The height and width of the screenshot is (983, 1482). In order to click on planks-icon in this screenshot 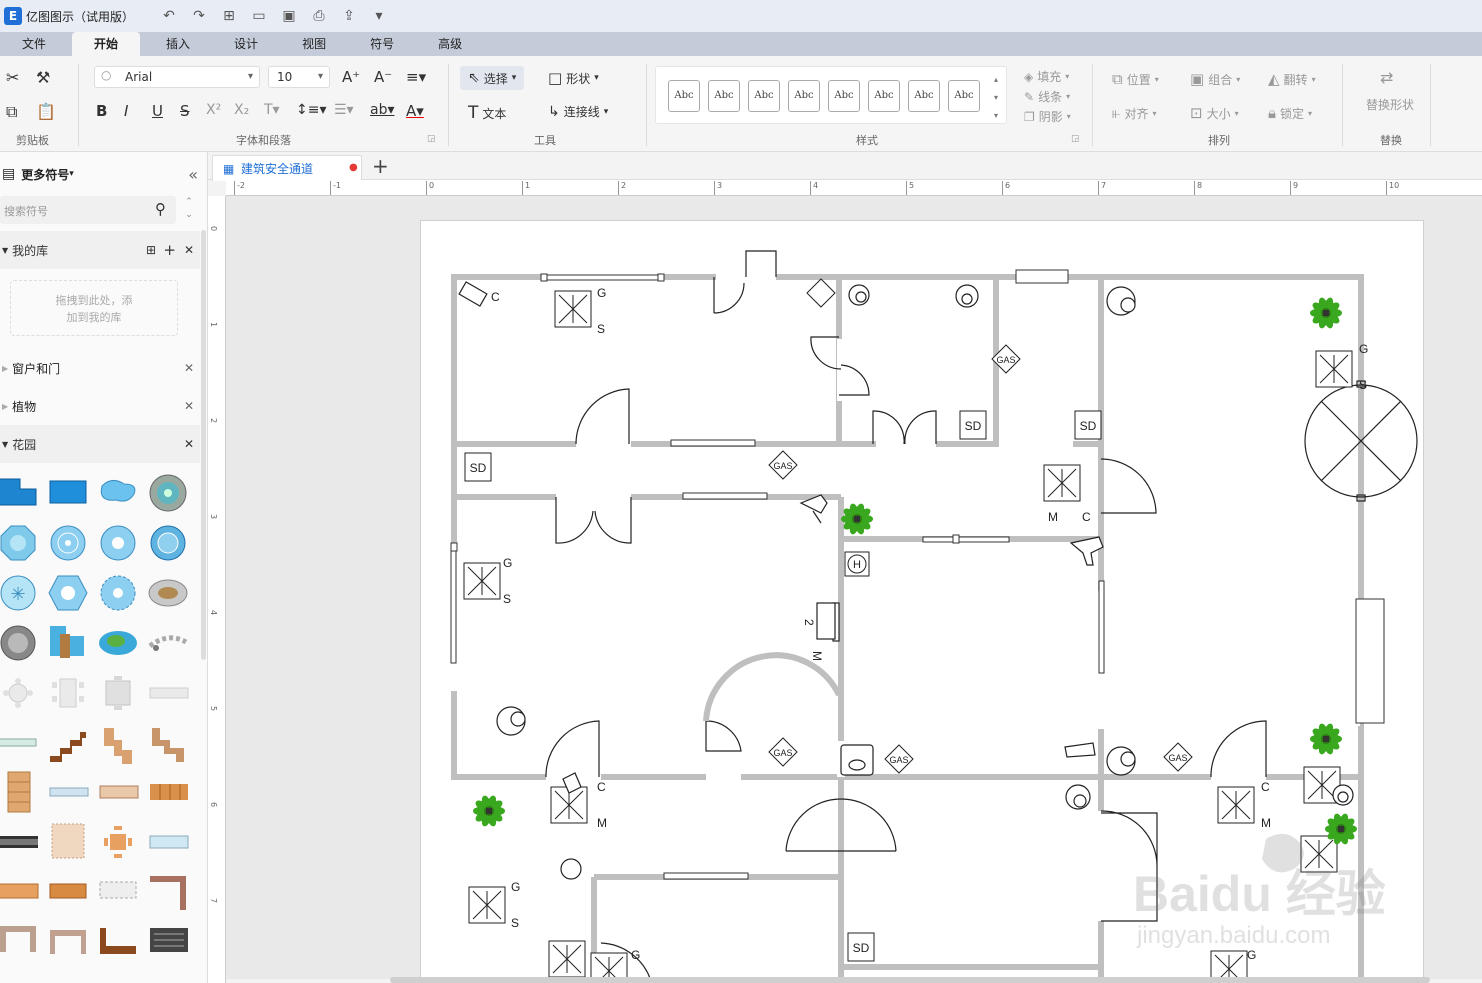, I will do `click(19, 891)`.